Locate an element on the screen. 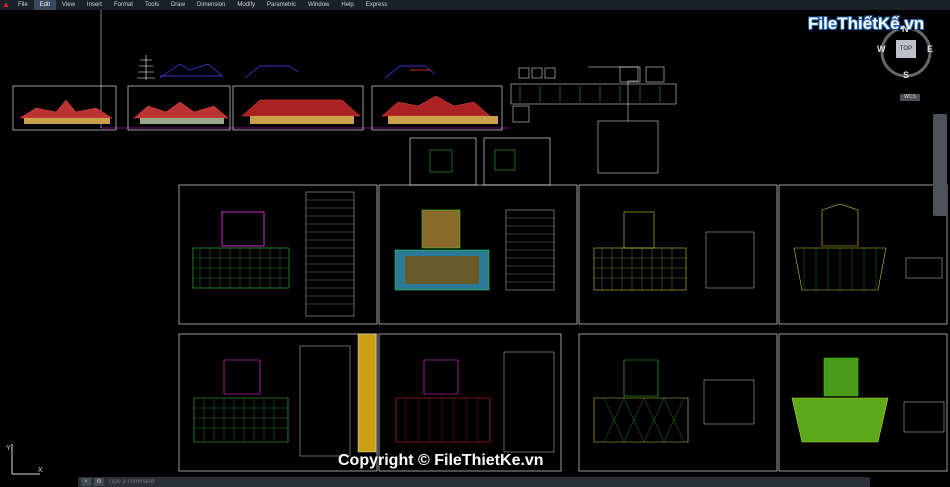 This screenshot has height=487, width=950. tower-sketch is located at coordinates (146, 67).